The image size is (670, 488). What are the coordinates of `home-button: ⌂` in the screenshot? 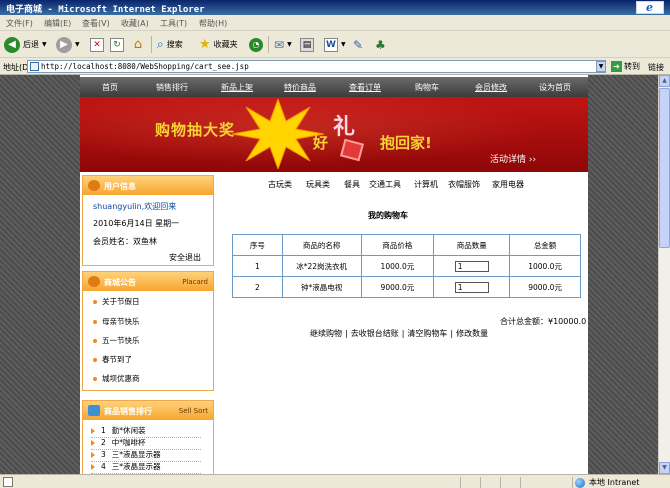 It's located at (138, 44).